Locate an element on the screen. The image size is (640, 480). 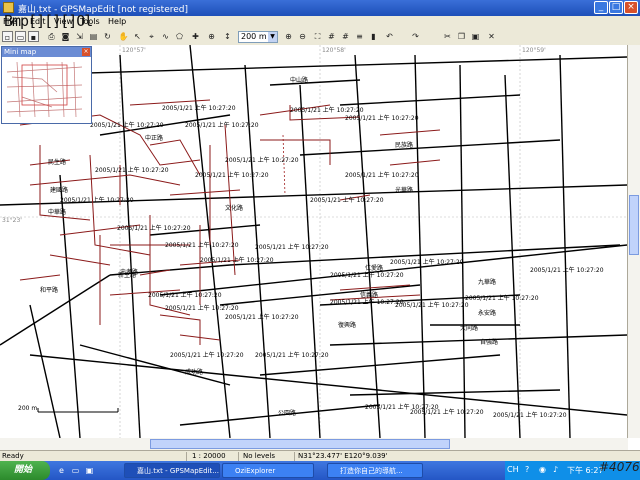
road-label: 中正路 is located at coordinates (154, 138).